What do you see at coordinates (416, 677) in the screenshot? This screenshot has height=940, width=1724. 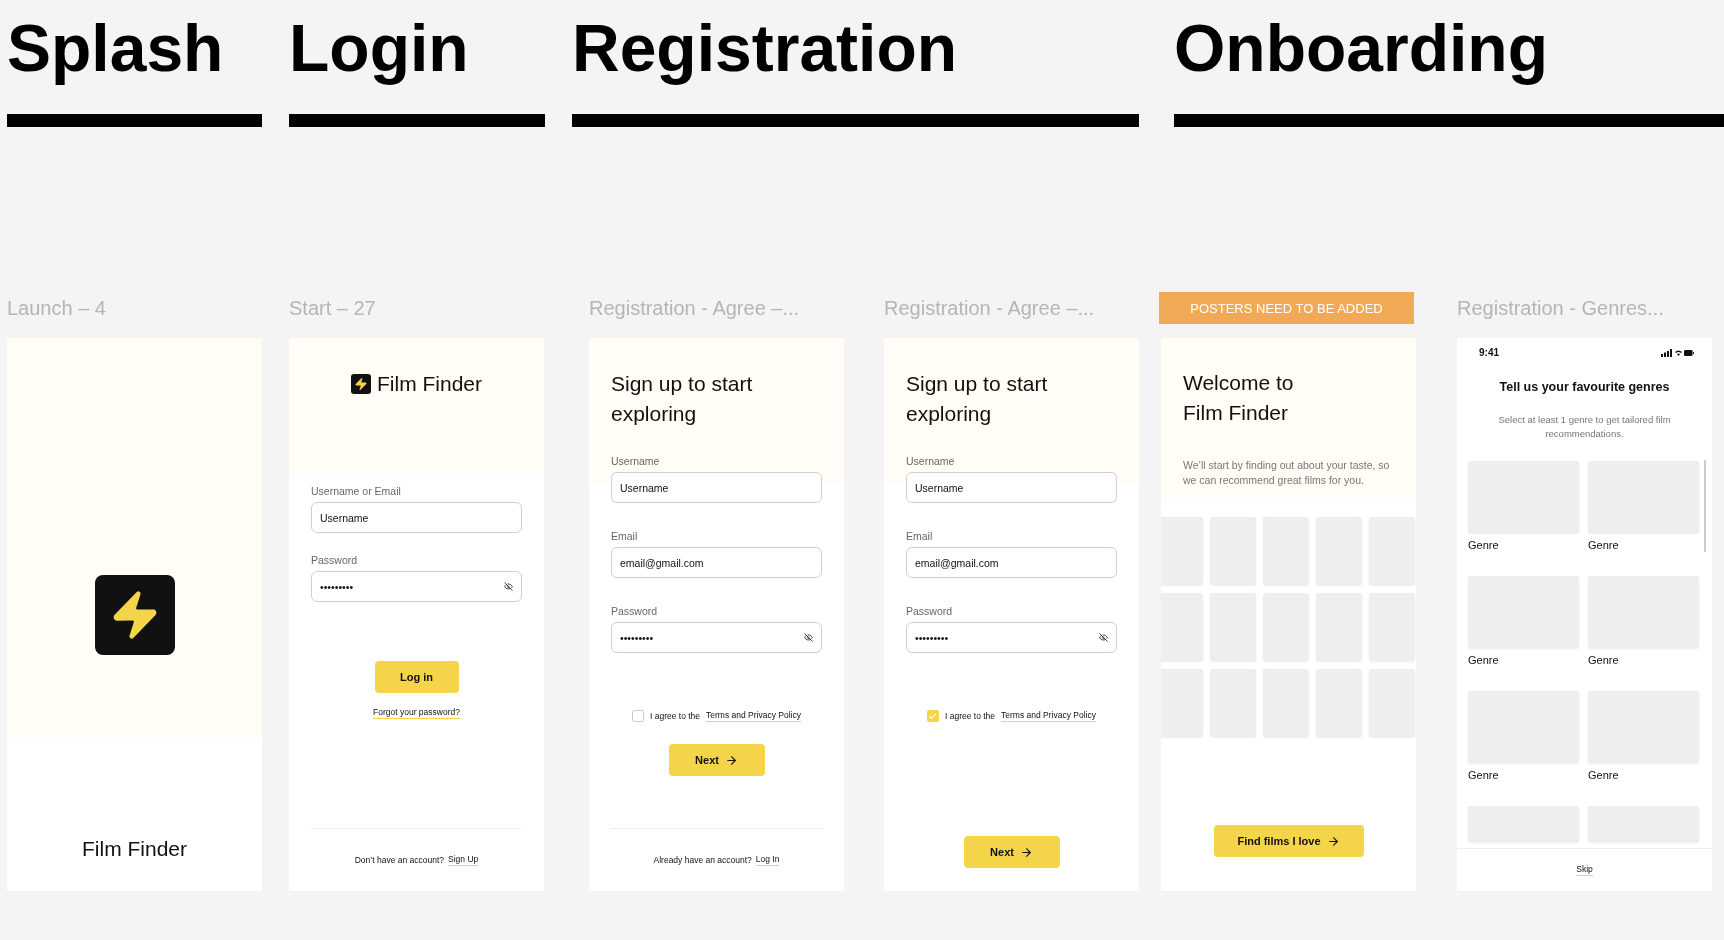 I see `login-button: Log in` at bounding box center [416, 677].